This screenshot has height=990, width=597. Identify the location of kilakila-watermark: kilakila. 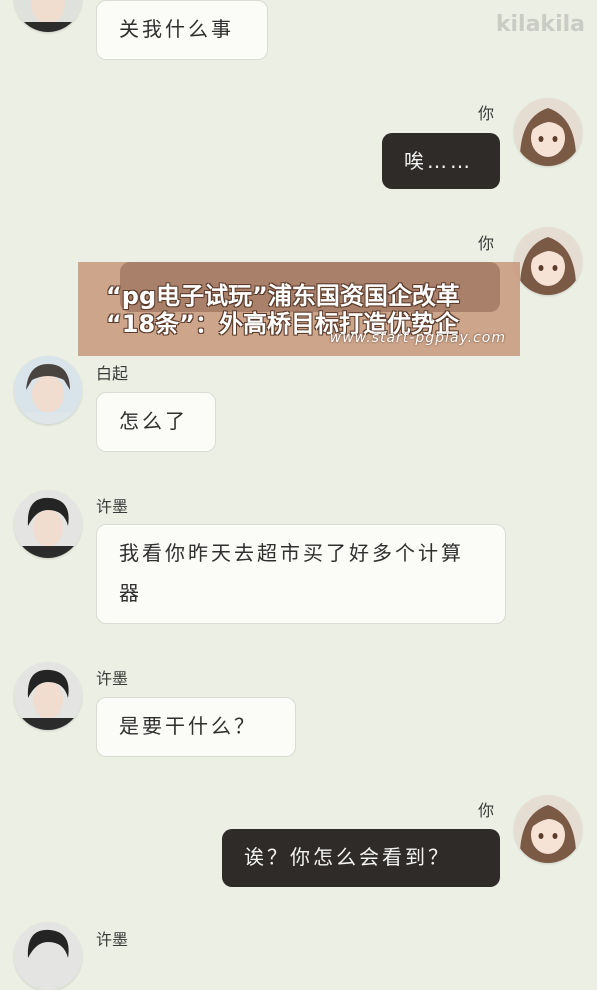
(540, 24).